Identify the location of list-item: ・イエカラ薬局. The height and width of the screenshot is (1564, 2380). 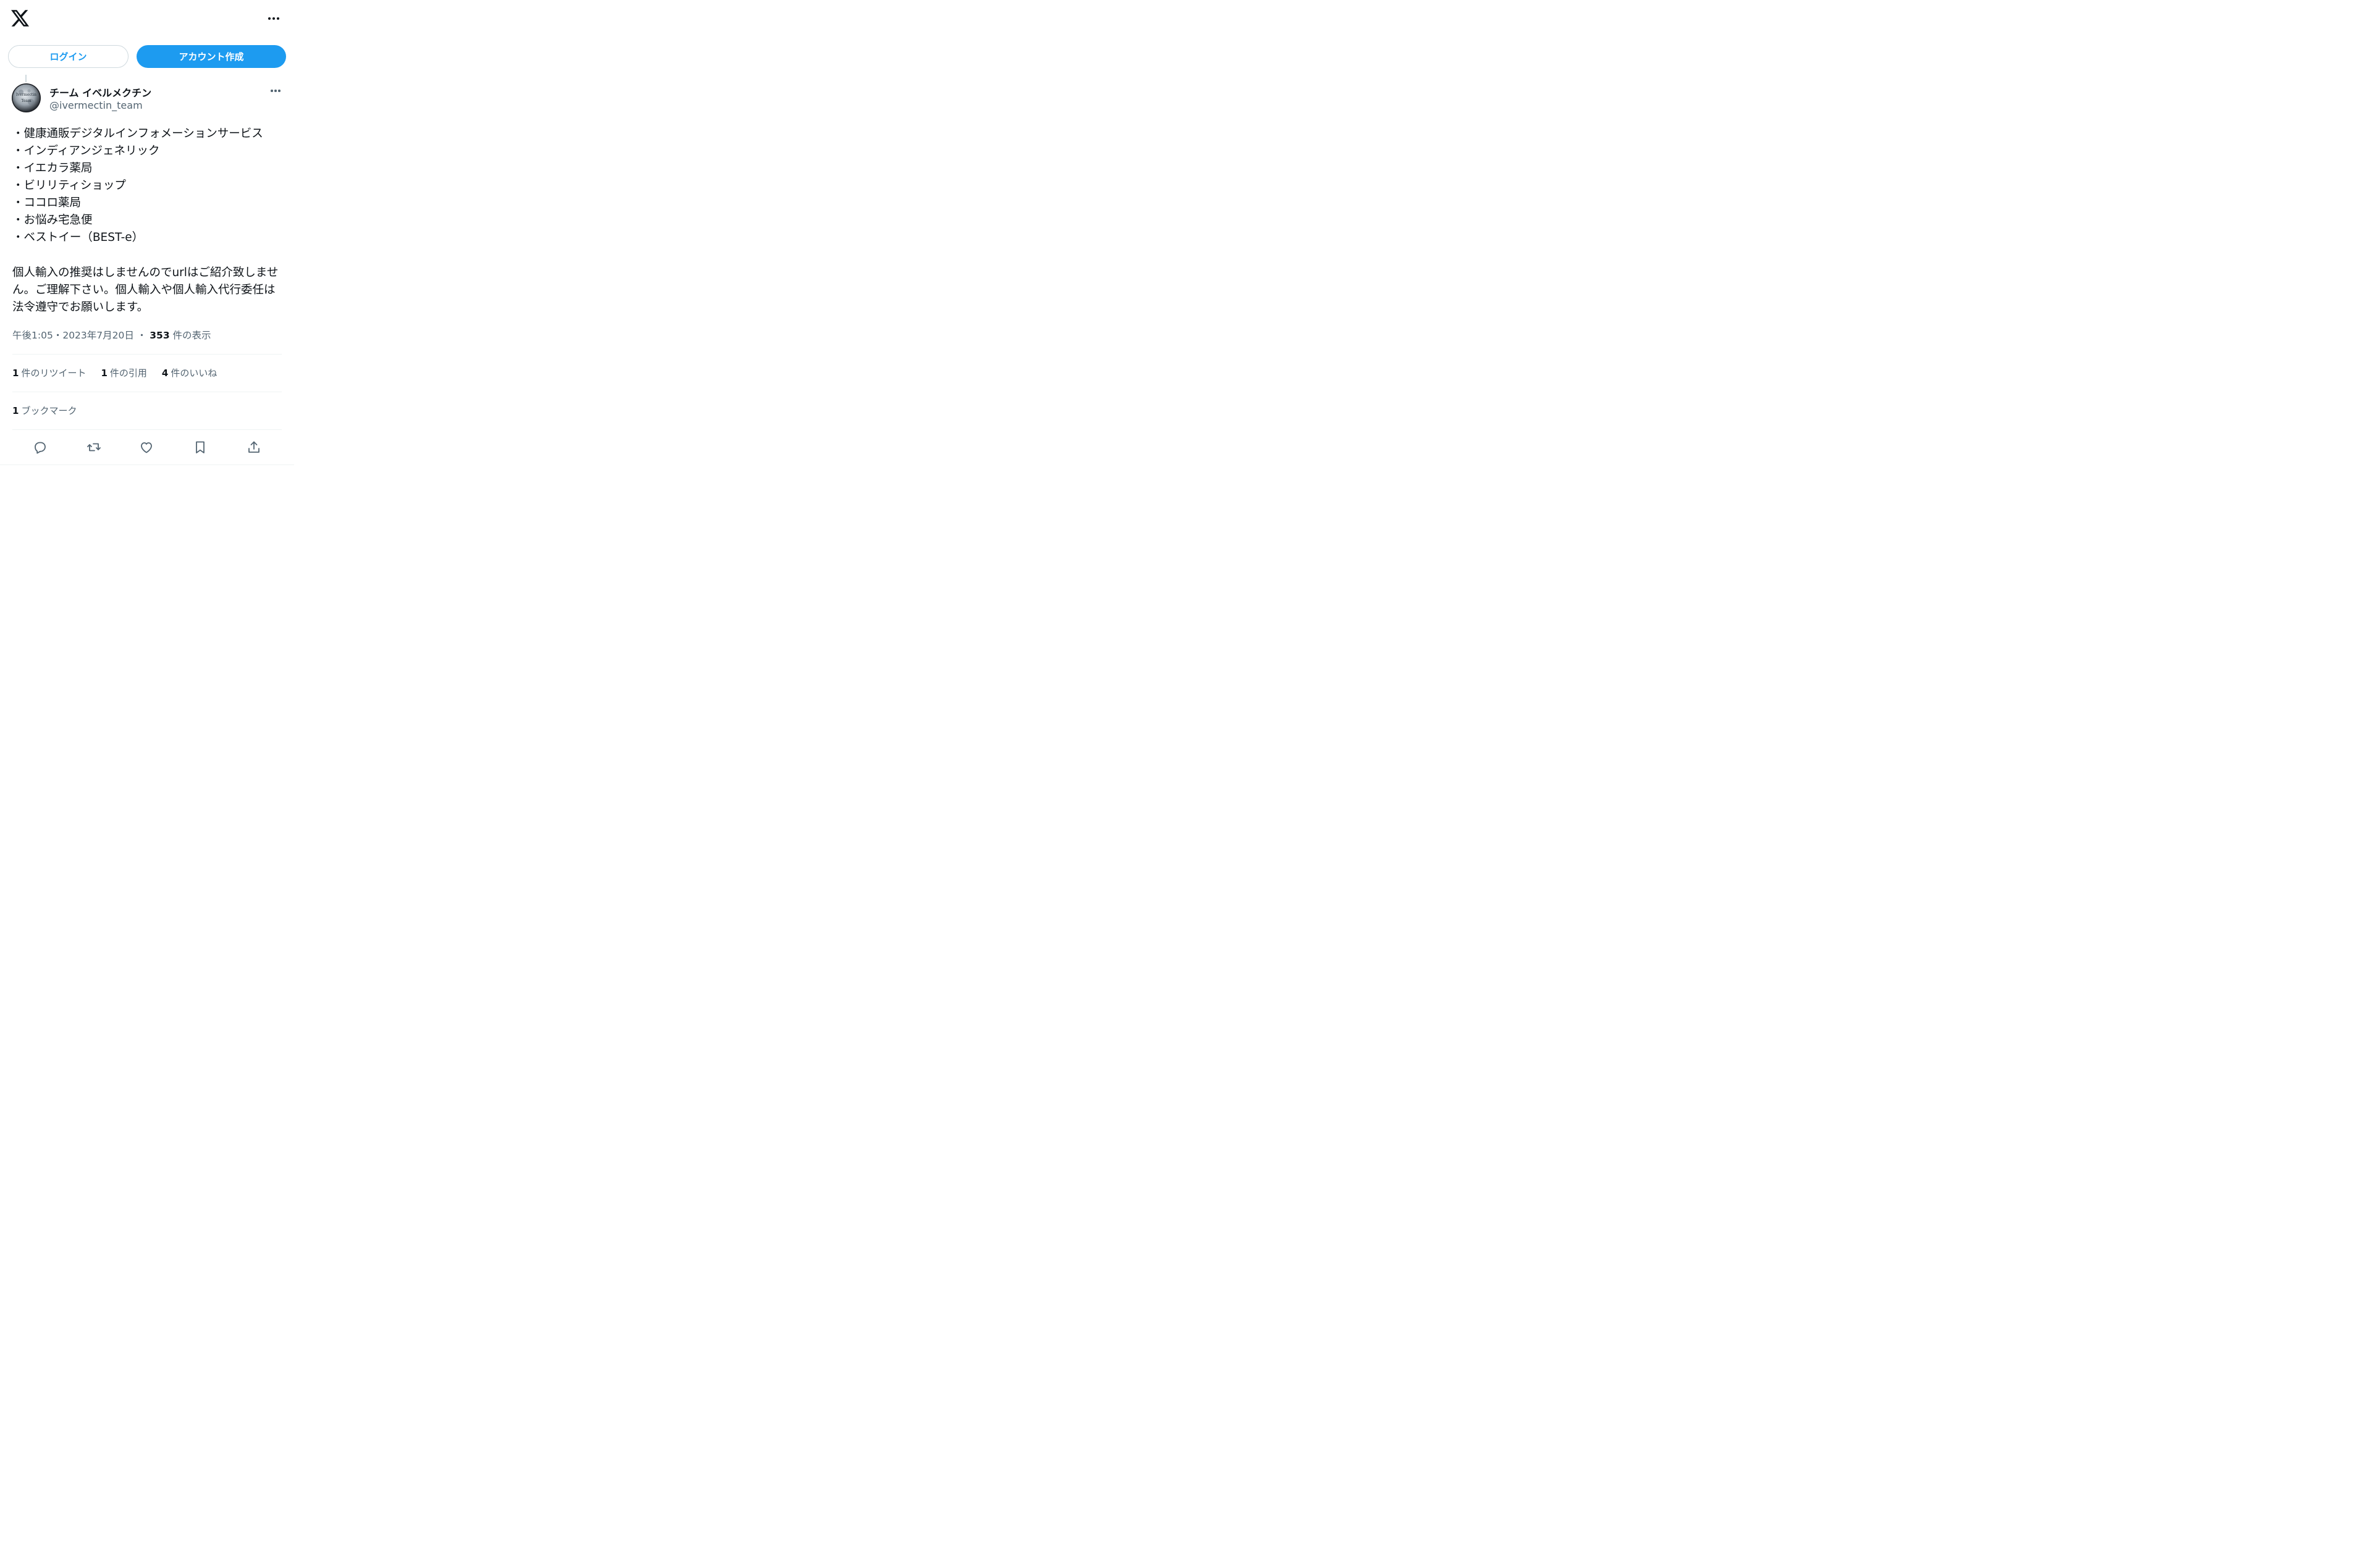
(52, 168).